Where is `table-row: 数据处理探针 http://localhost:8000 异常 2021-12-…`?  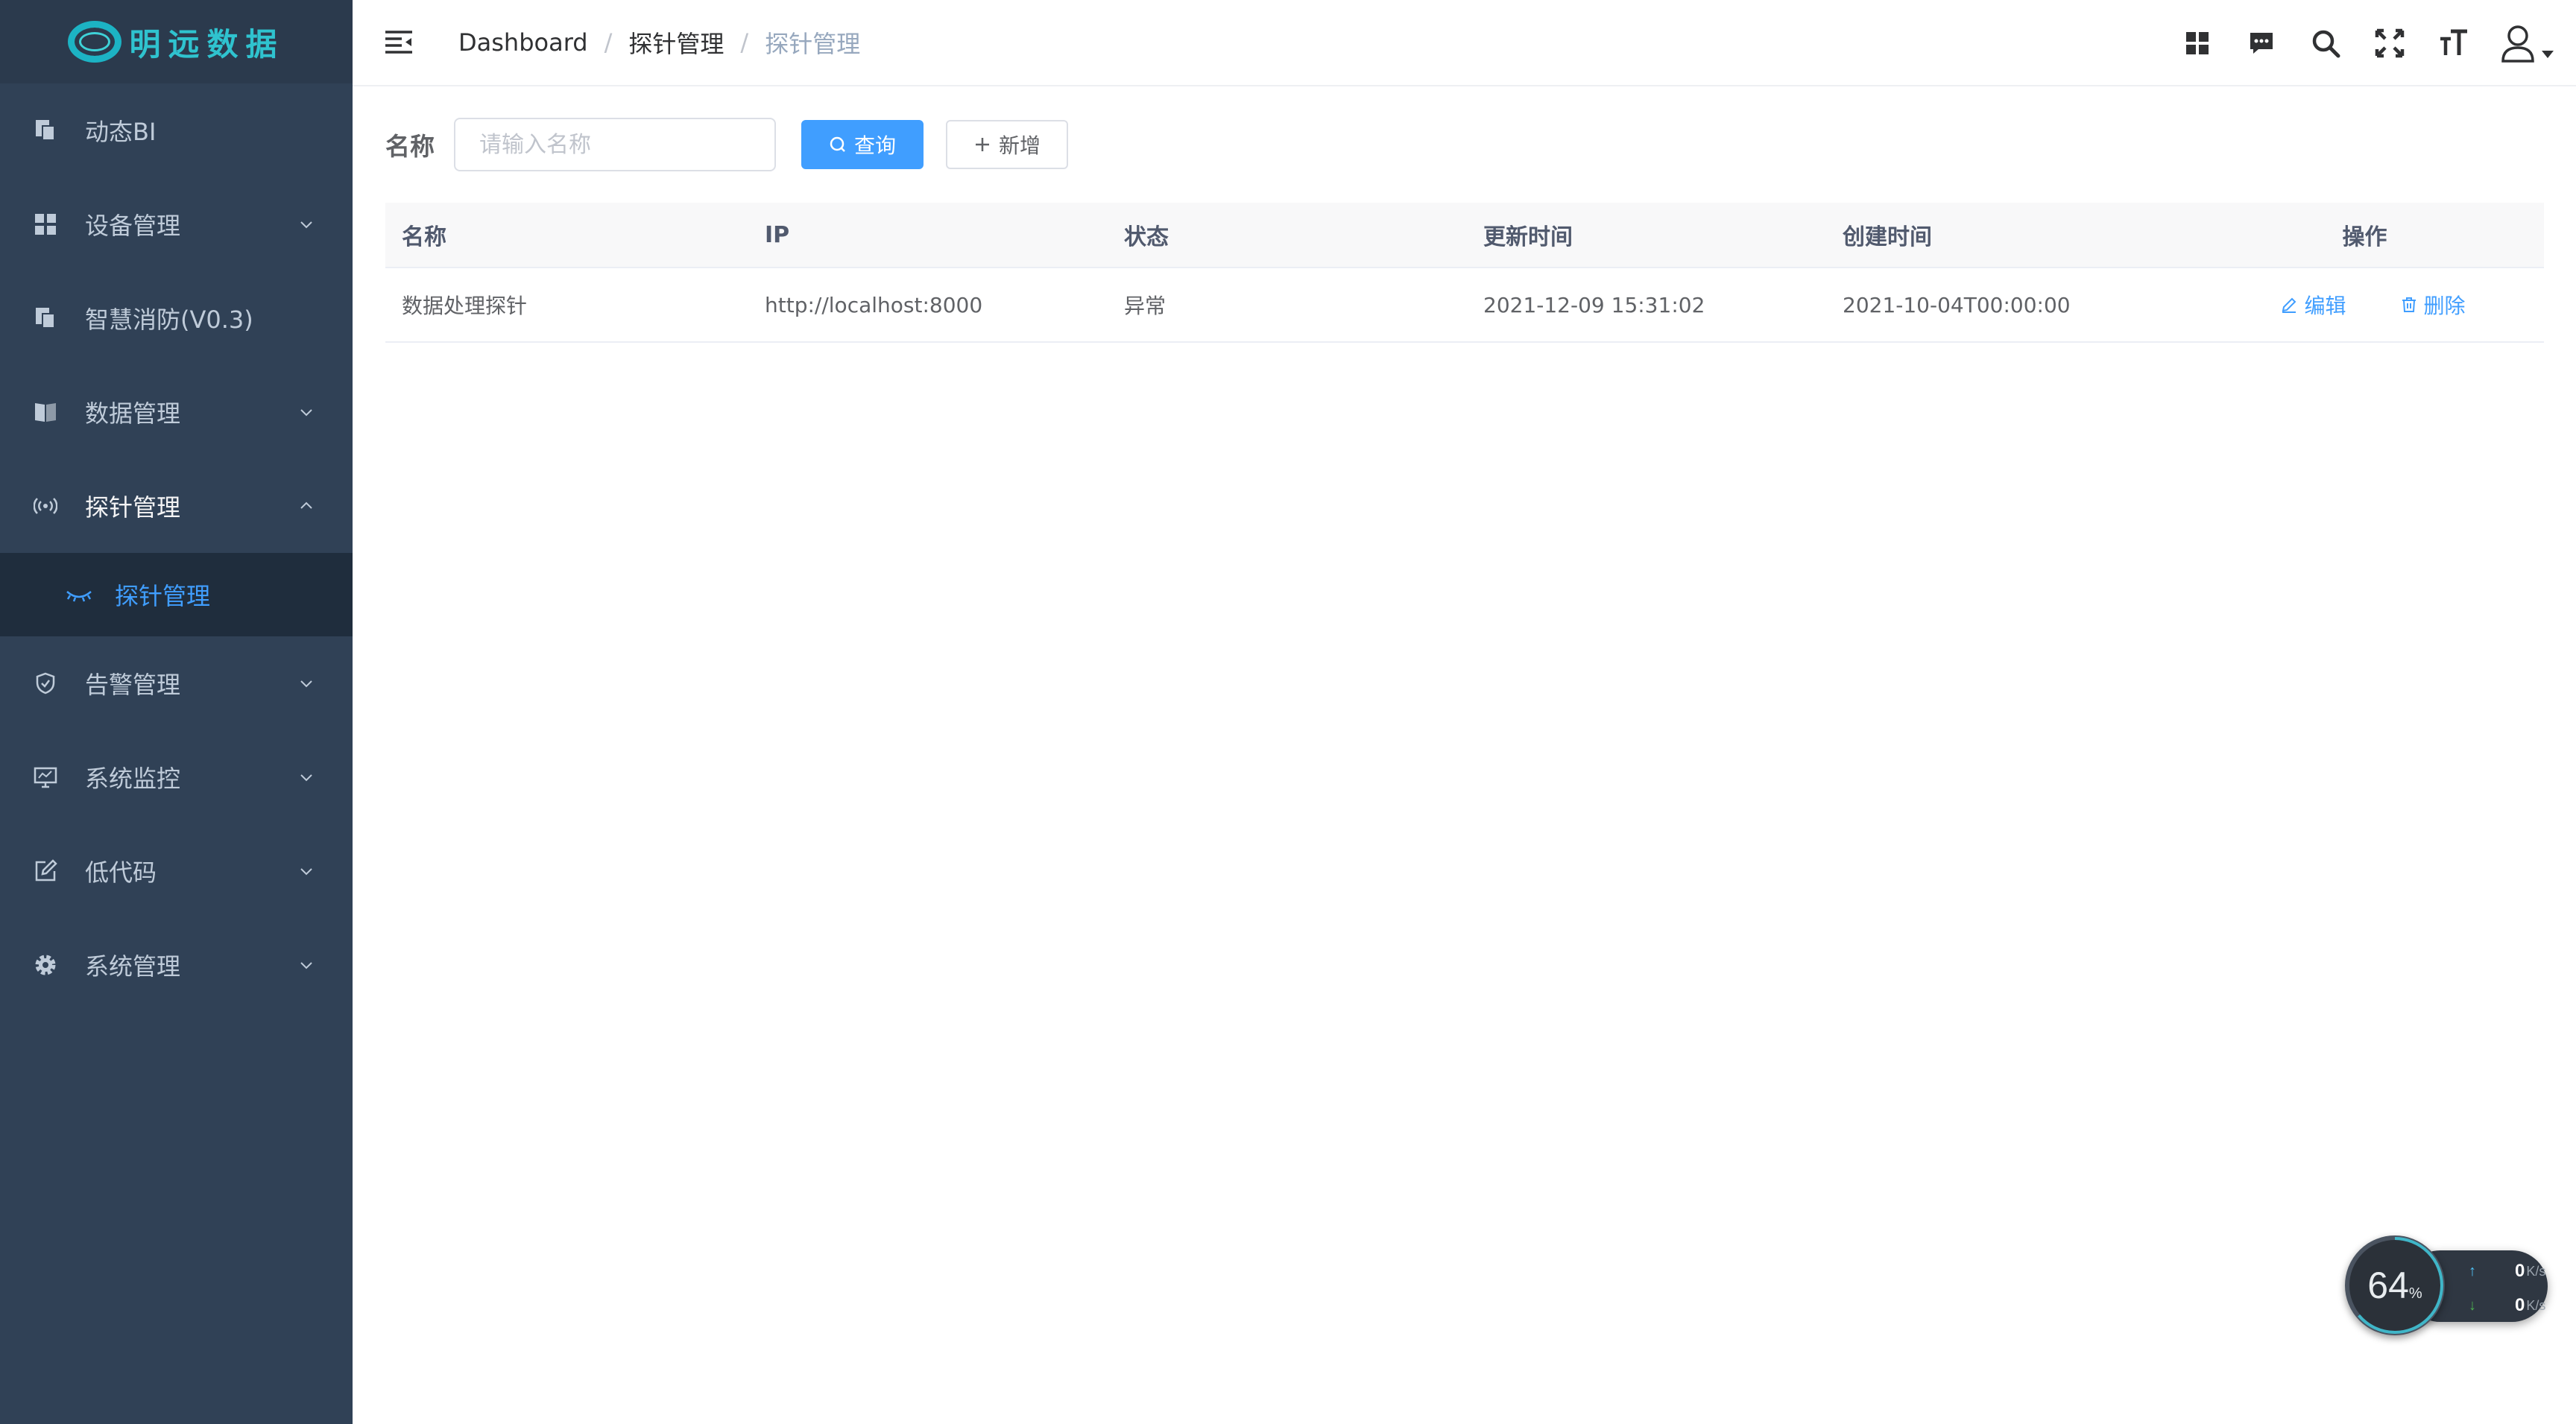
table-row: 数据处理探针 http://localhost:8000 异常 2021-12-… is located at coordinates (1465, 306).